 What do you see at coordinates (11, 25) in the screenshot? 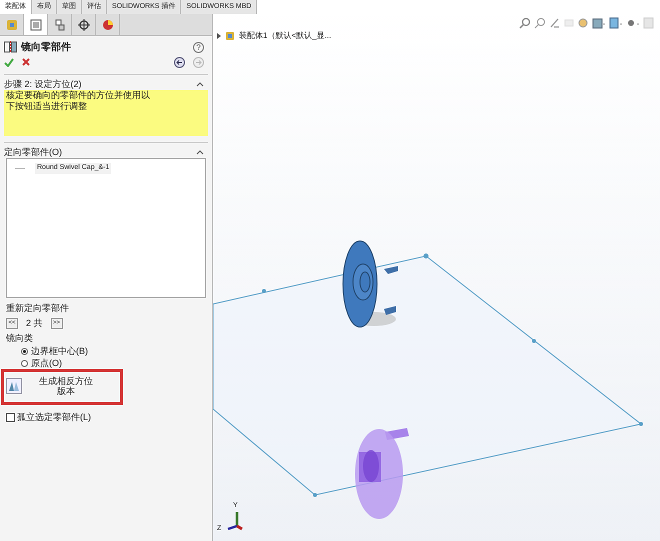
I see `assembly-tree-icon` at bounding box center [11, 25].